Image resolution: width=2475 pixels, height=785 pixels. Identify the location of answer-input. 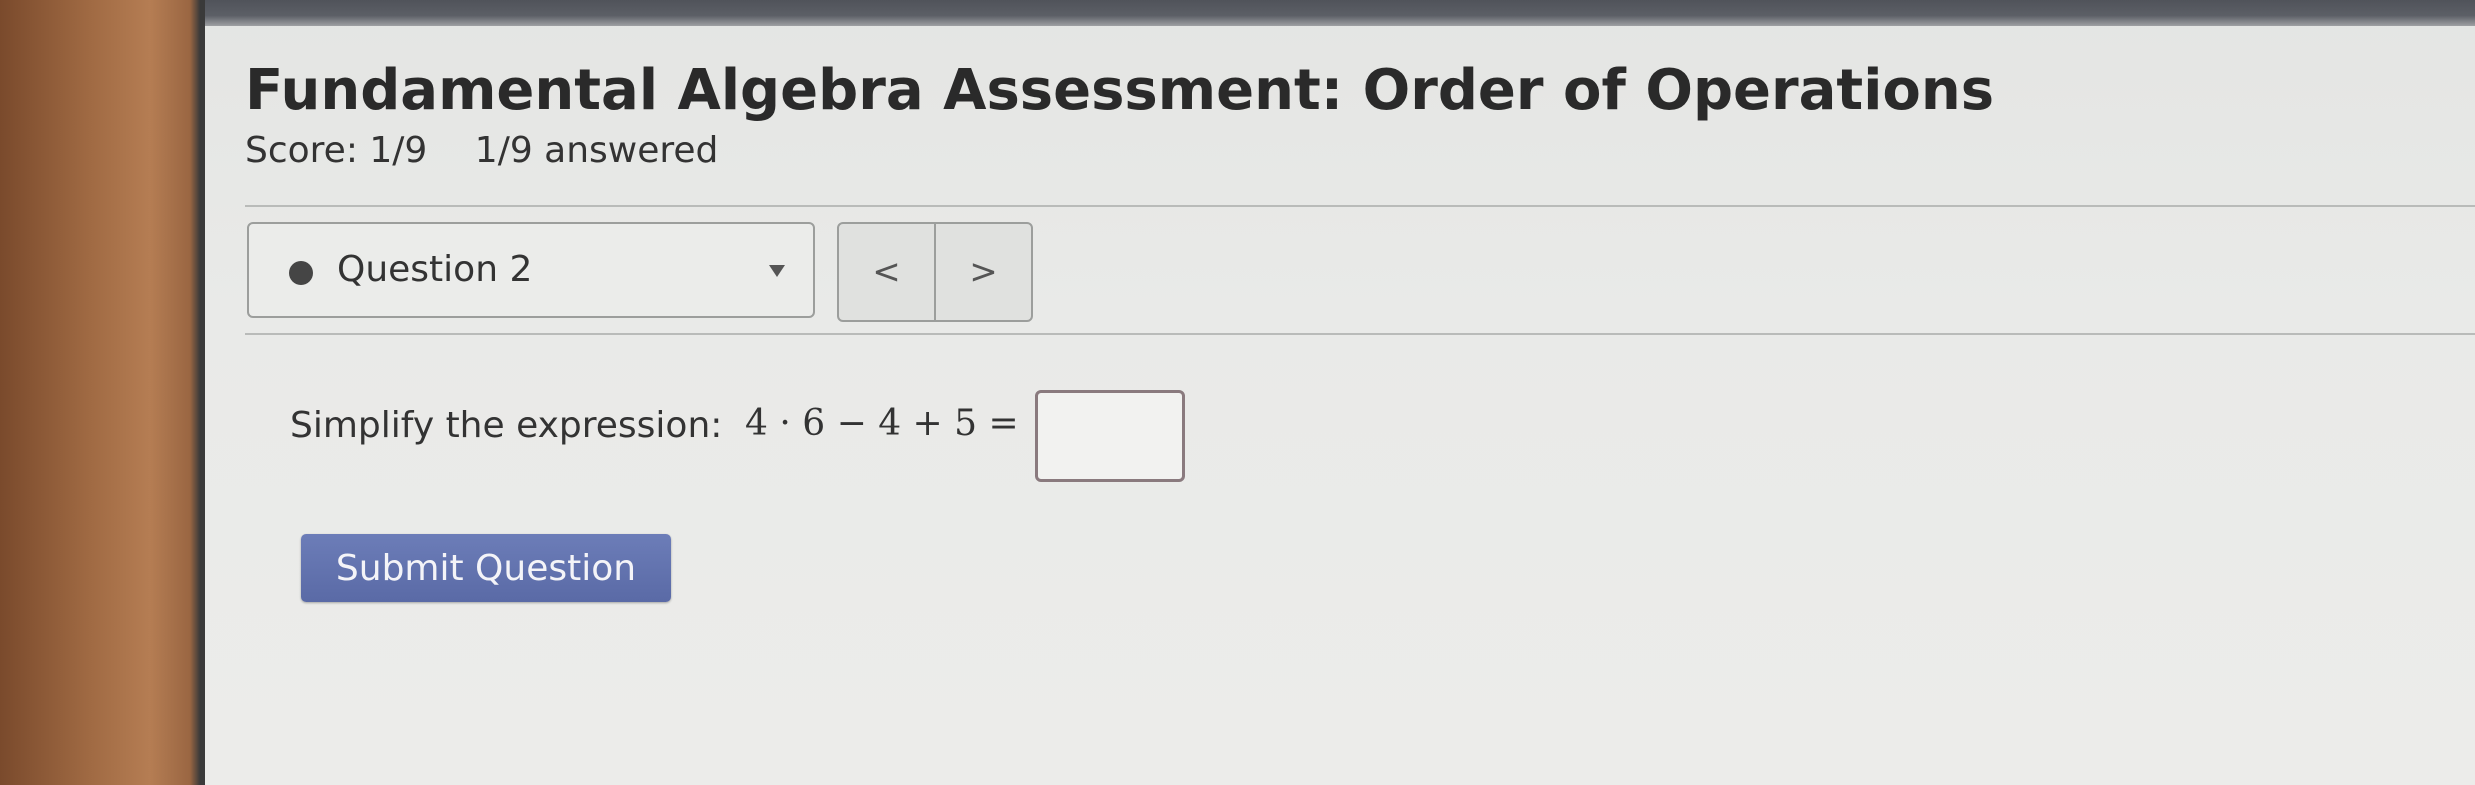
(1110, 436).